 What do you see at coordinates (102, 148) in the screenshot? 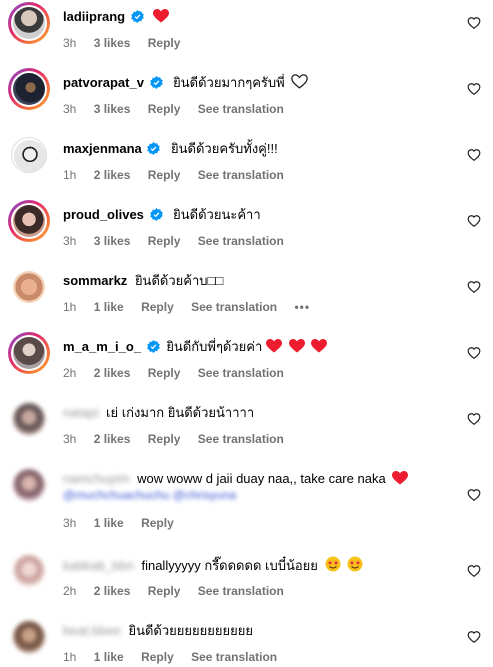
I see `username: maxjenmana` at bounding box center [102, 148].